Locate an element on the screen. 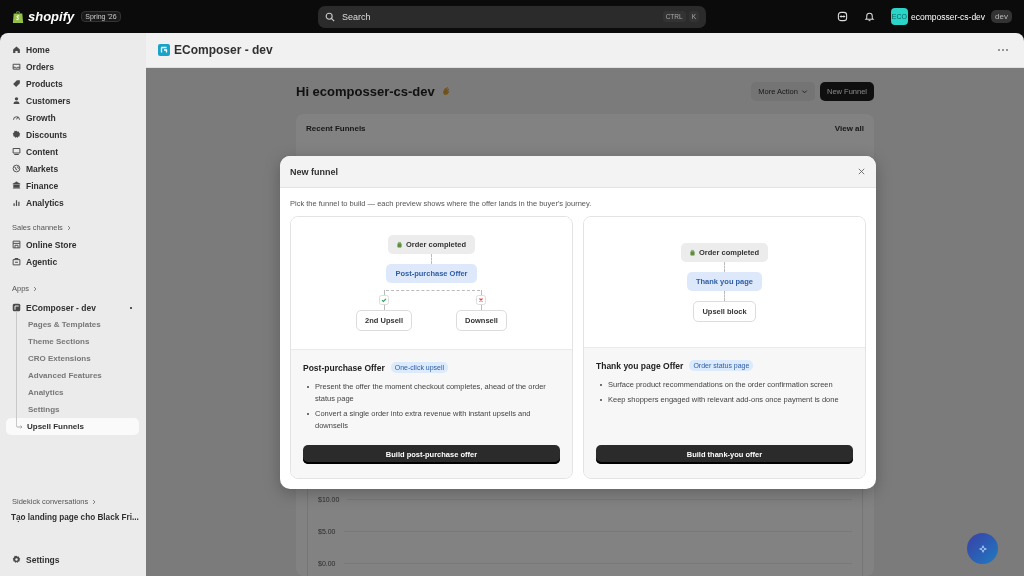 Image resolution: width=1024 pixels, height=576 pixels. app-icon is located at coordinates (16, 307).